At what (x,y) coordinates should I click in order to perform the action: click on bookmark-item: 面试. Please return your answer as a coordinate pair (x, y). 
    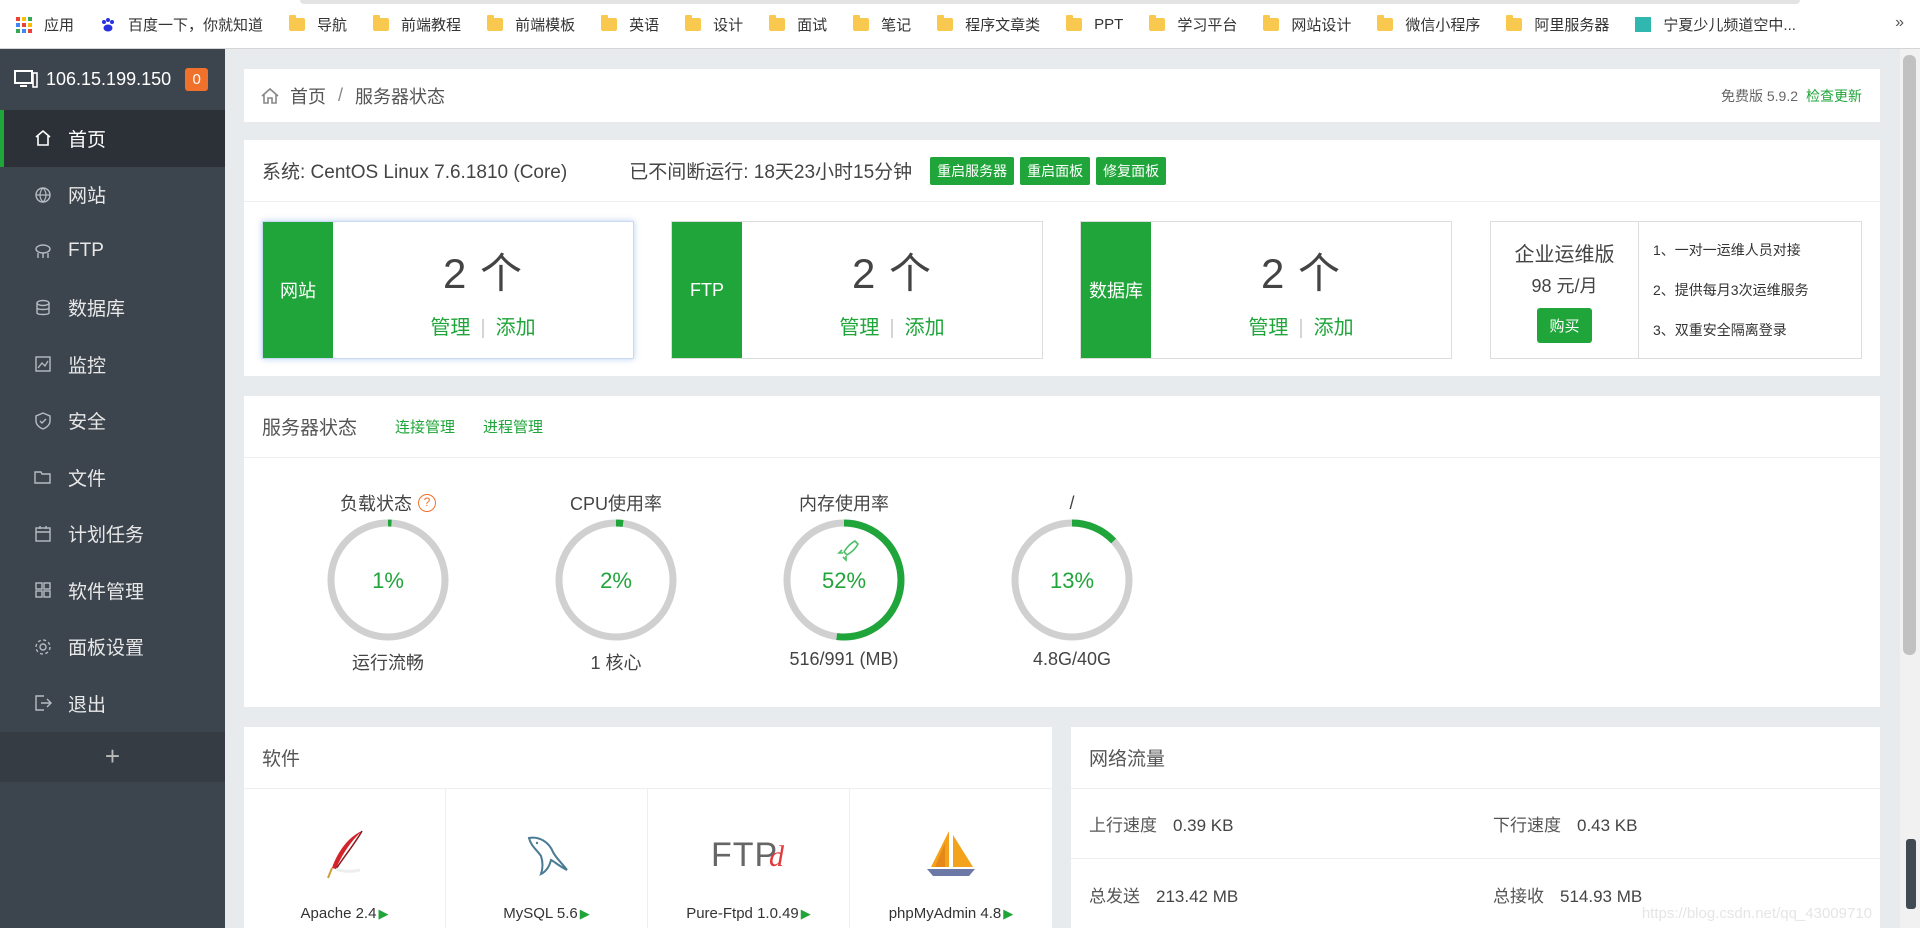
    Looking at the image, I should click on (798, 24).